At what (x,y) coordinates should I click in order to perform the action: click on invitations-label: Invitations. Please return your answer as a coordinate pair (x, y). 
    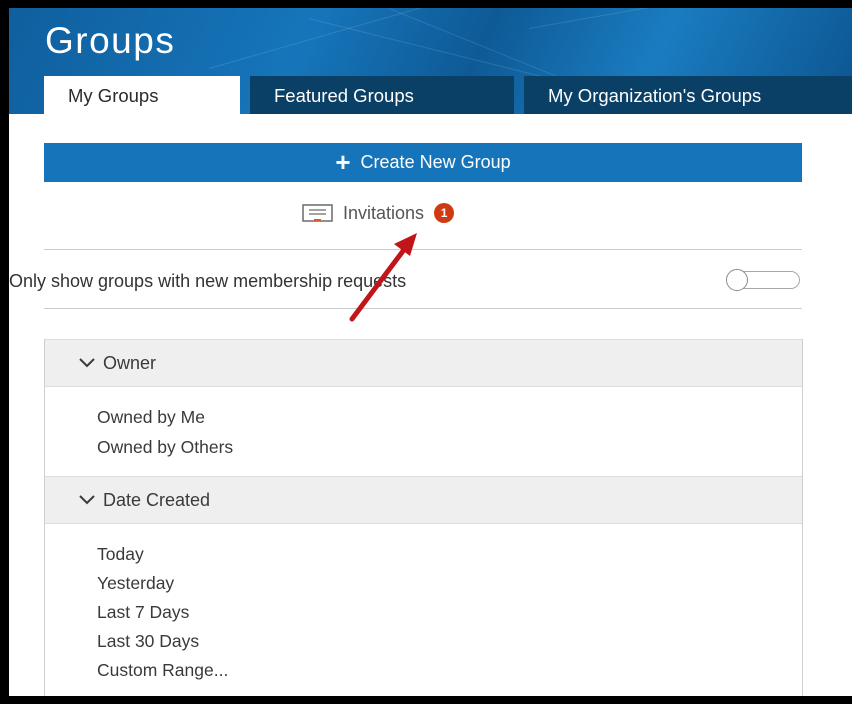
    Looking at the image, I should click on (384, 212).